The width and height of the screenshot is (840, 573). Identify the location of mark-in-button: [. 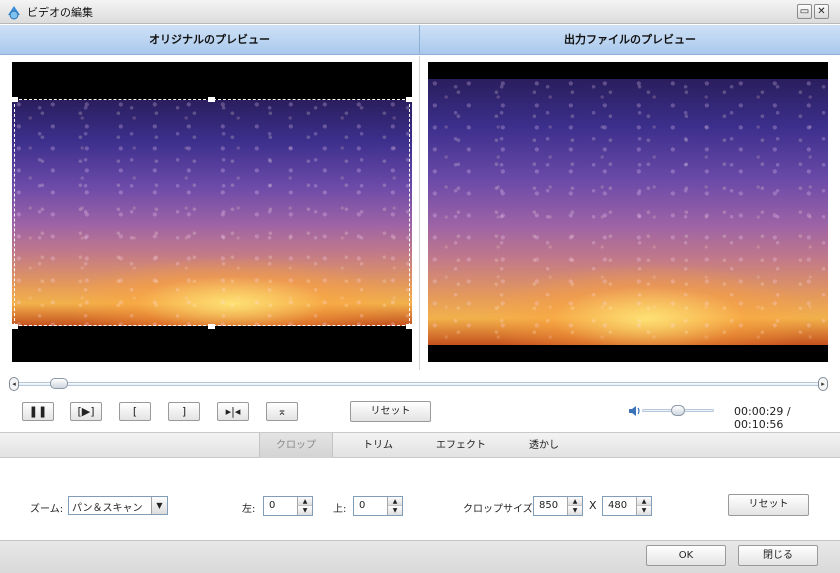
(135, 411).